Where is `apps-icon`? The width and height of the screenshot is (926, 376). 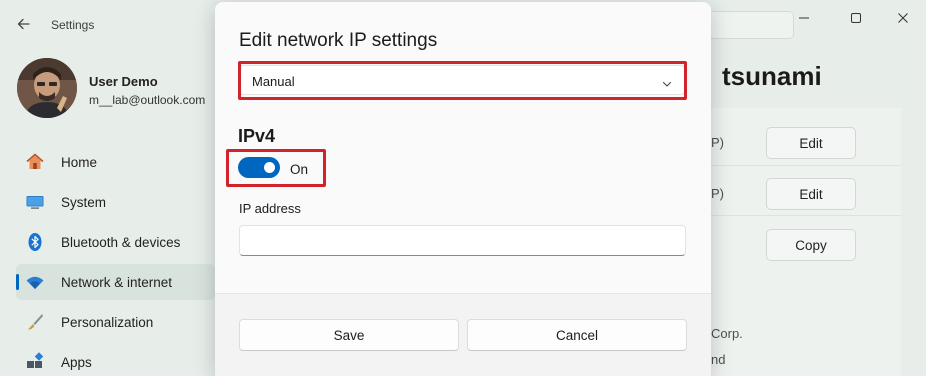
apps-icon is located at coordinates (35, 362).